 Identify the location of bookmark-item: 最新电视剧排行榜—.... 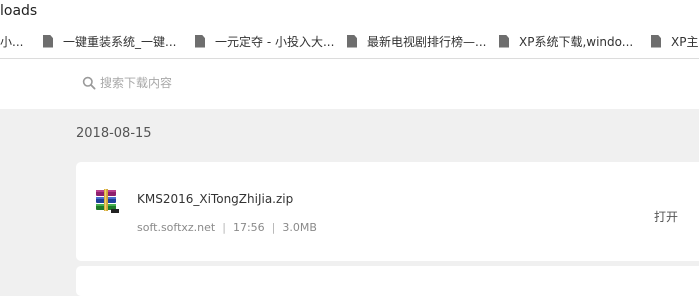
(416, 41).